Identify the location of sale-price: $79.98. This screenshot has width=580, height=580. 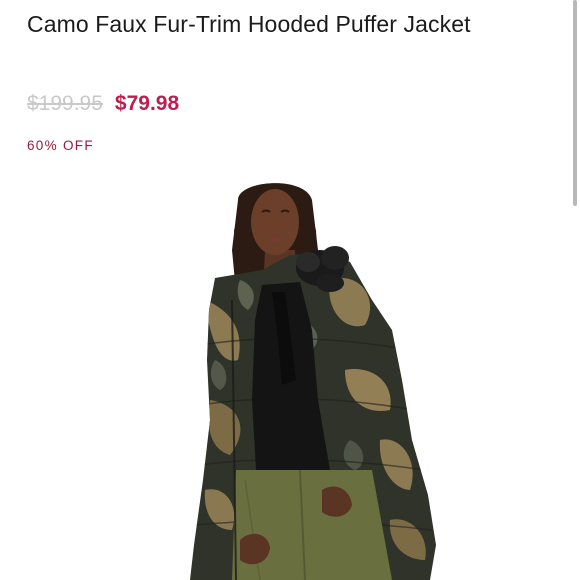
(147, 103).